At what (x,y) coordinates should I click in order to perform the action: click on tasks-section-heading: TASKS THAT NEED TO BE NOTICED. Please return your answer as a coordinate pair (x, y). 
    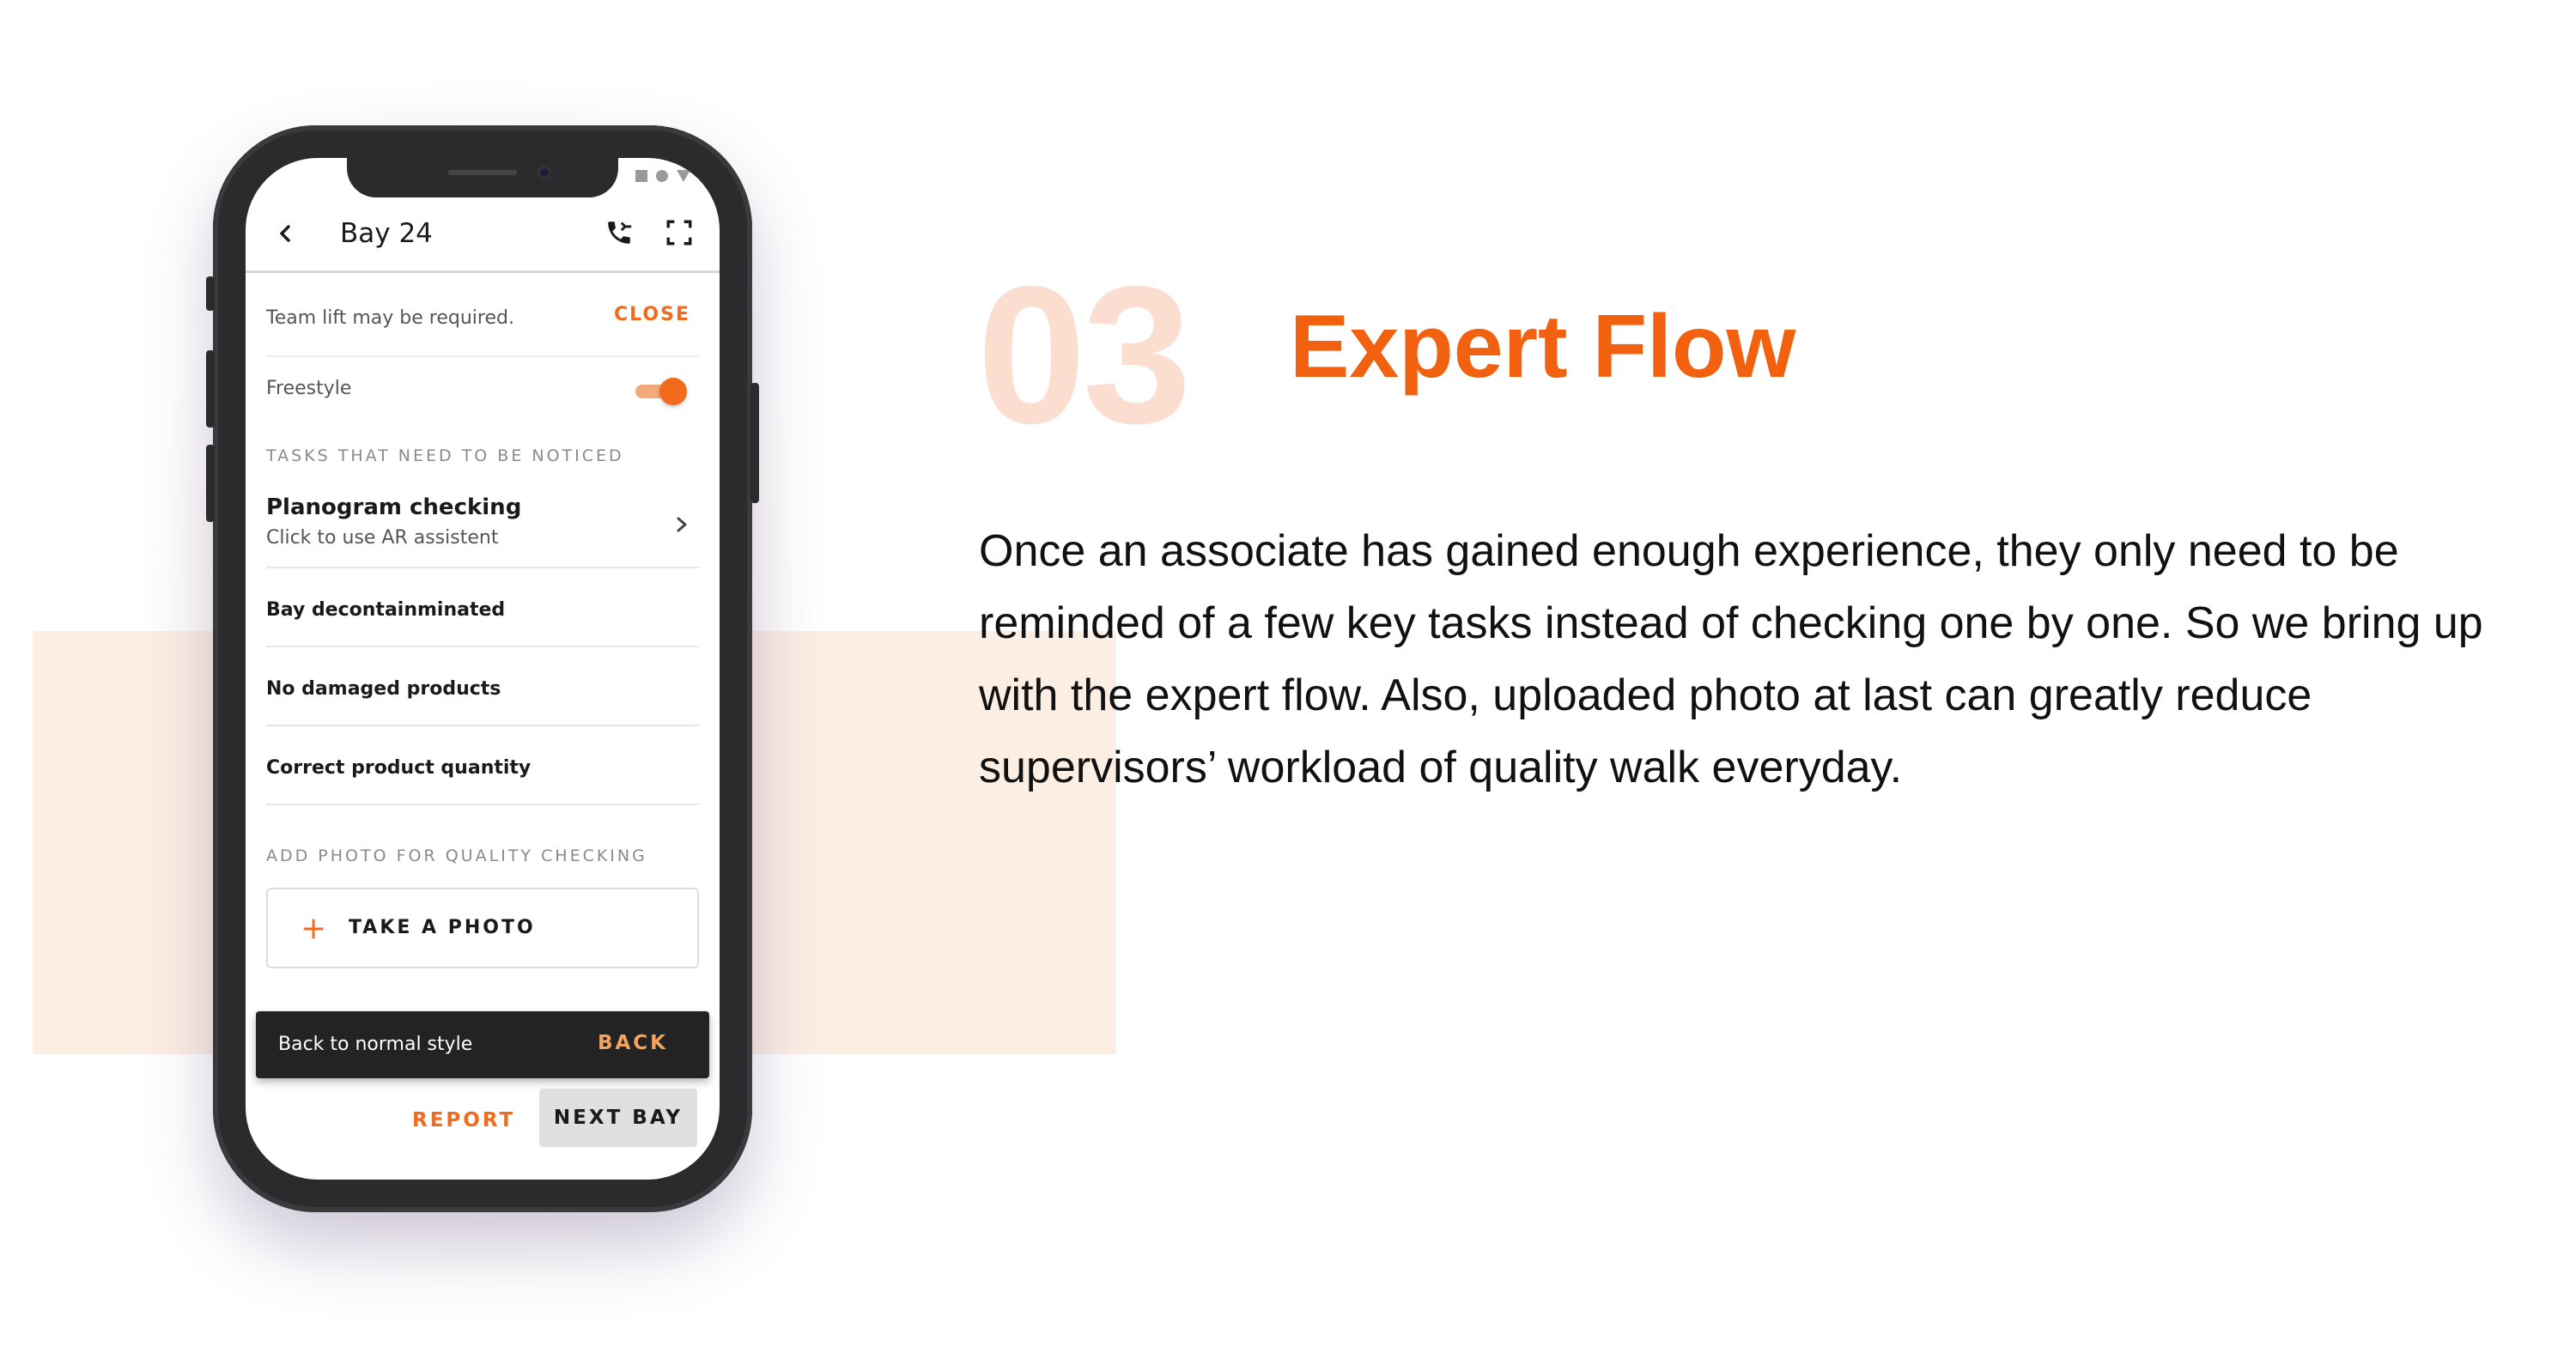
    Looking at the image, I should click on (445, 455).